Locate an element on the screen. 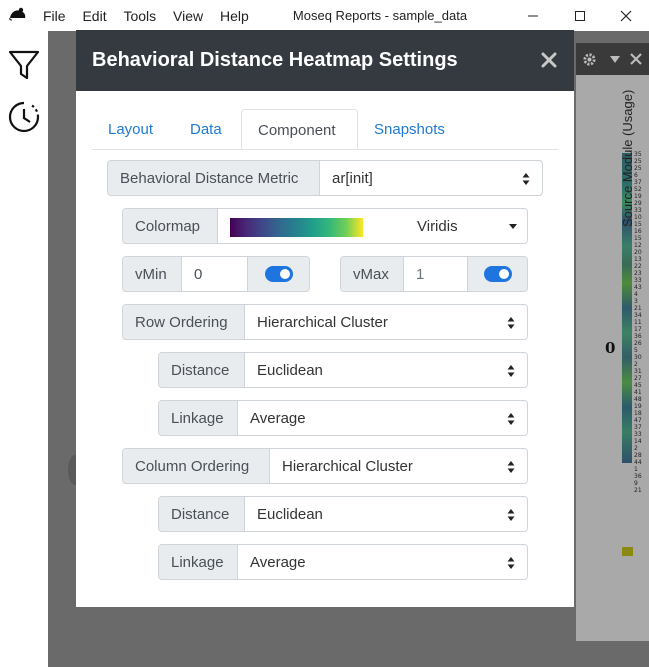  menu-file: File is located at coordinates (54, 16).